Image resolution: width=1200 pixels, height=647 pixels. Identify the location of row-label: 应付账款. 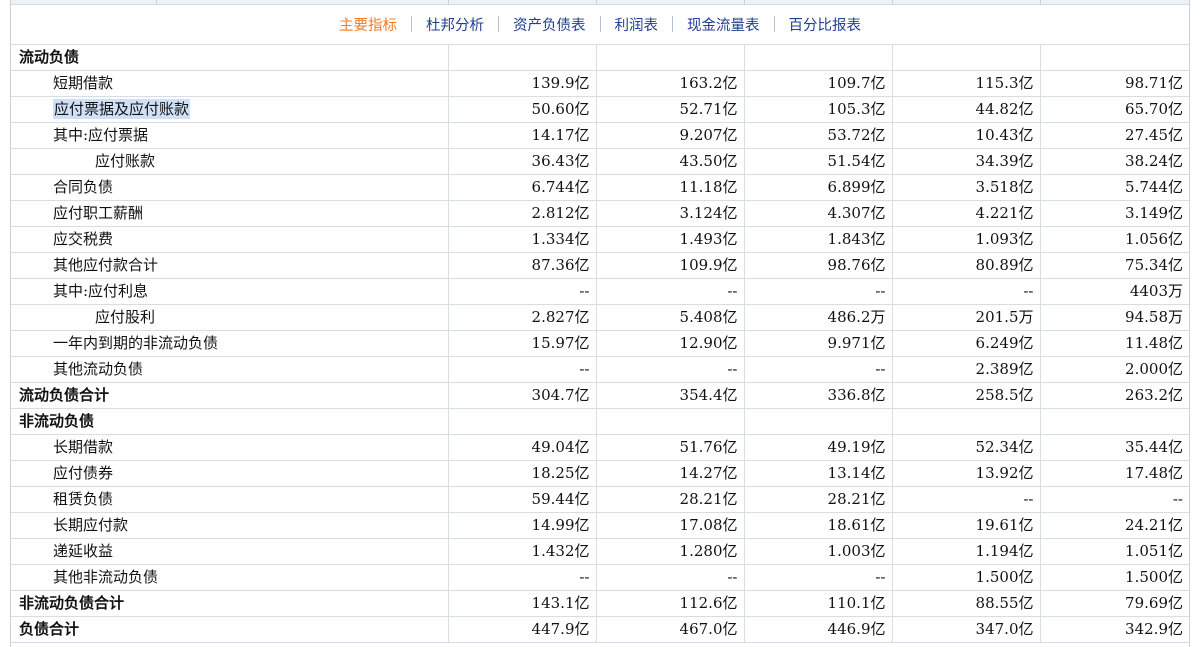
(125, 161).